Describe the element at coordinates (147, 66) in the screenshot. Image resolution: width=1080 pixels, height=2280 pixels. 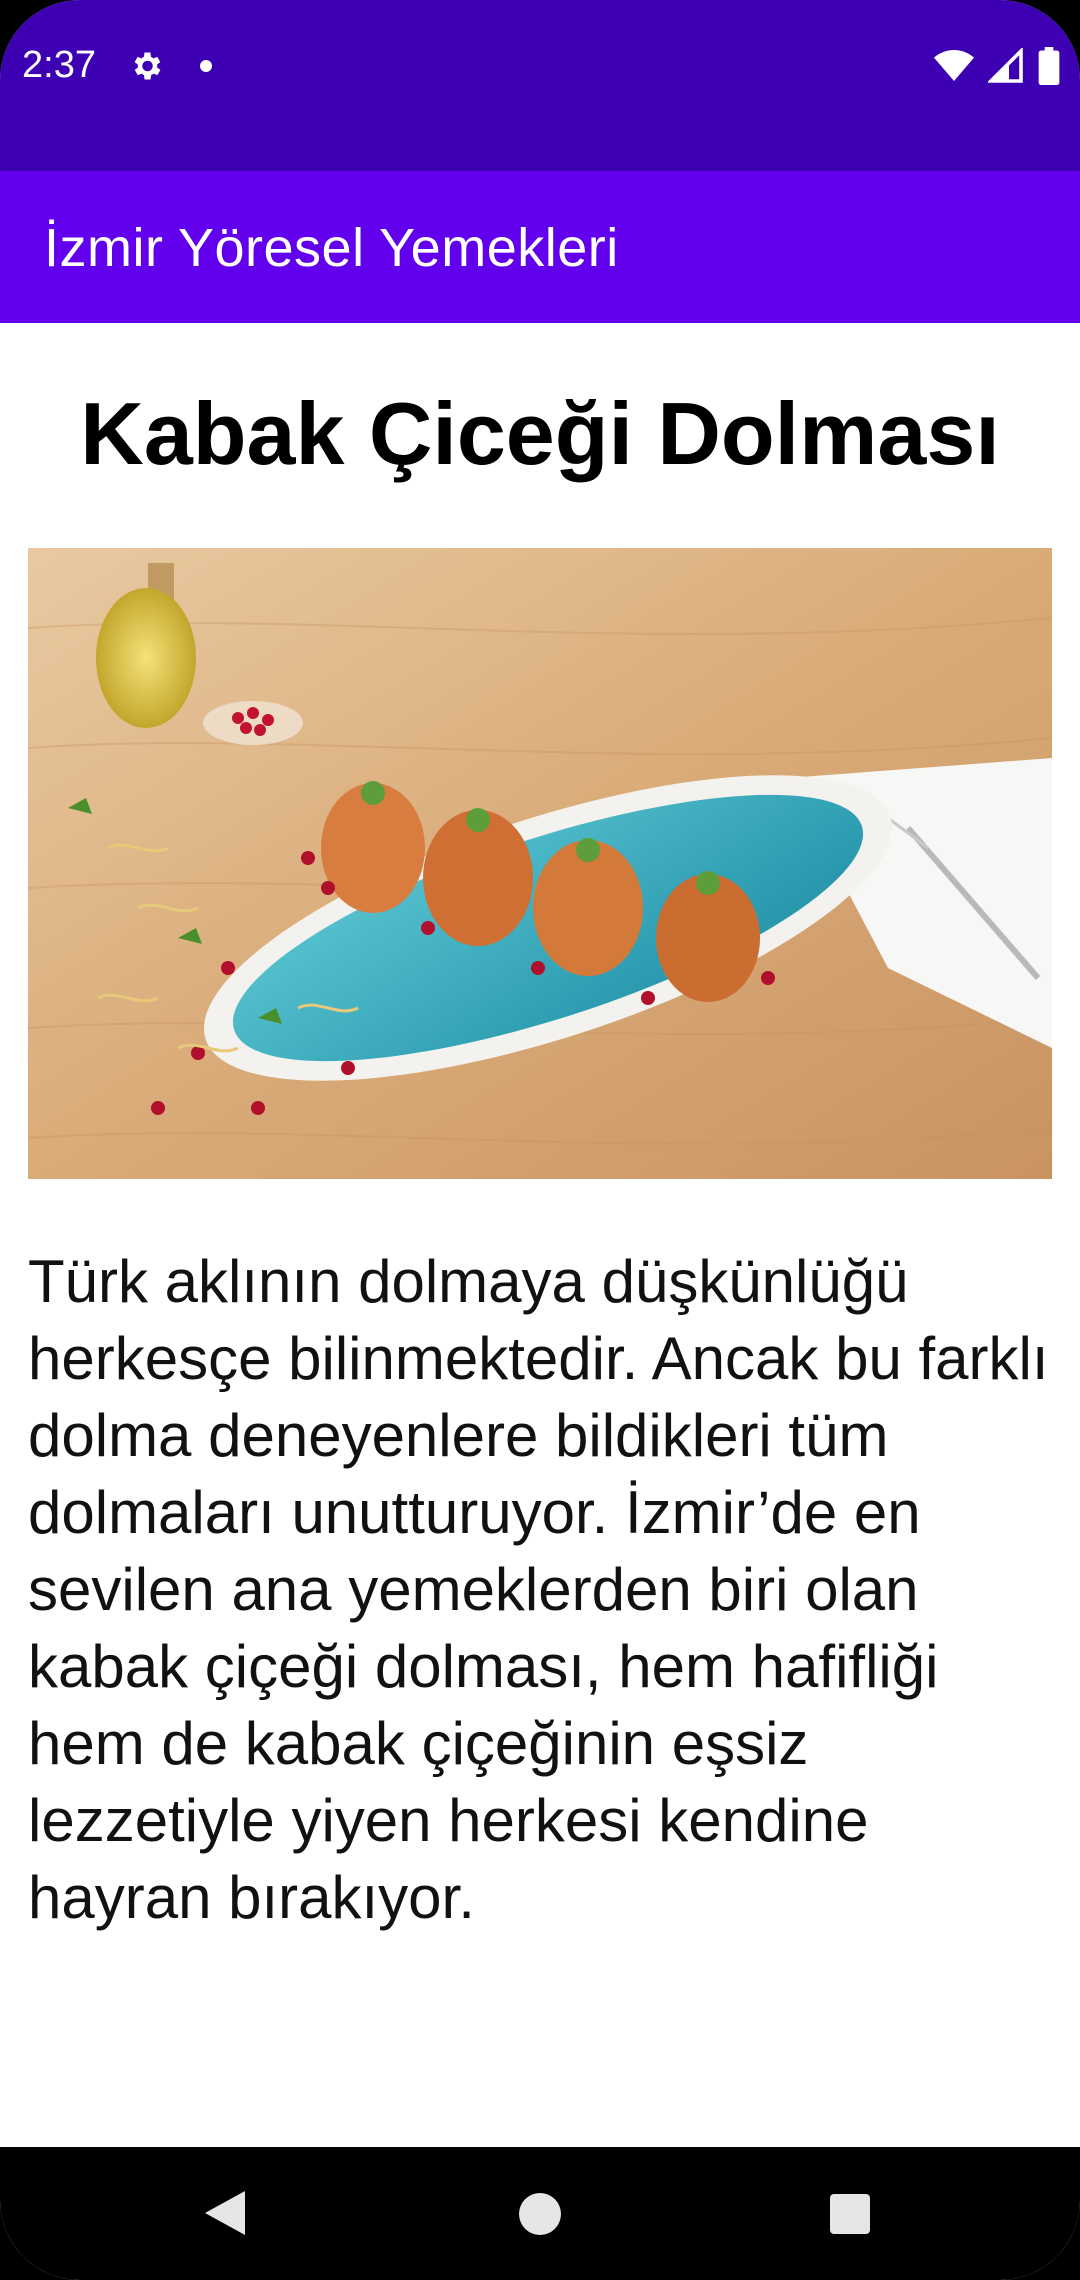
I see `gear-icon` at that location.